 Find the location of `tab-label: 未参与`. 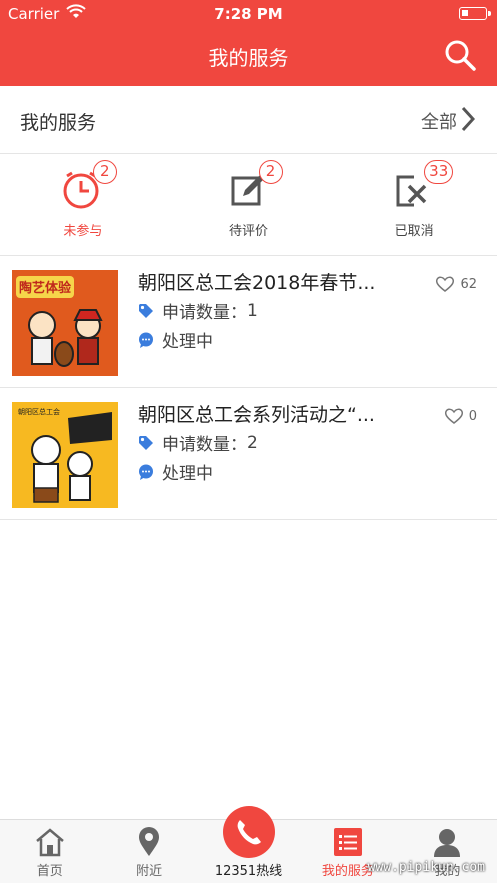

tab-label: 未参与 is located at coordinates (83, 231).